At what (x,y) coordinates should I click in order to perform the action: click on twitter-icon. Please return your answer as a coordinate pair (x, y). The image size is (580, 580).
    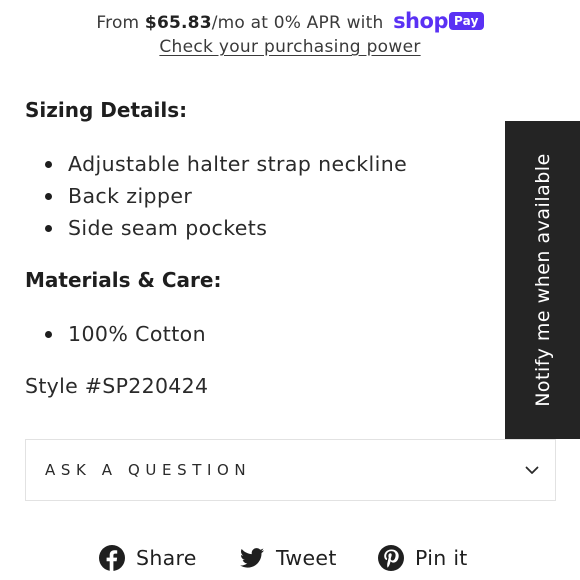
    Looking at the image, I should click on (252, 558).